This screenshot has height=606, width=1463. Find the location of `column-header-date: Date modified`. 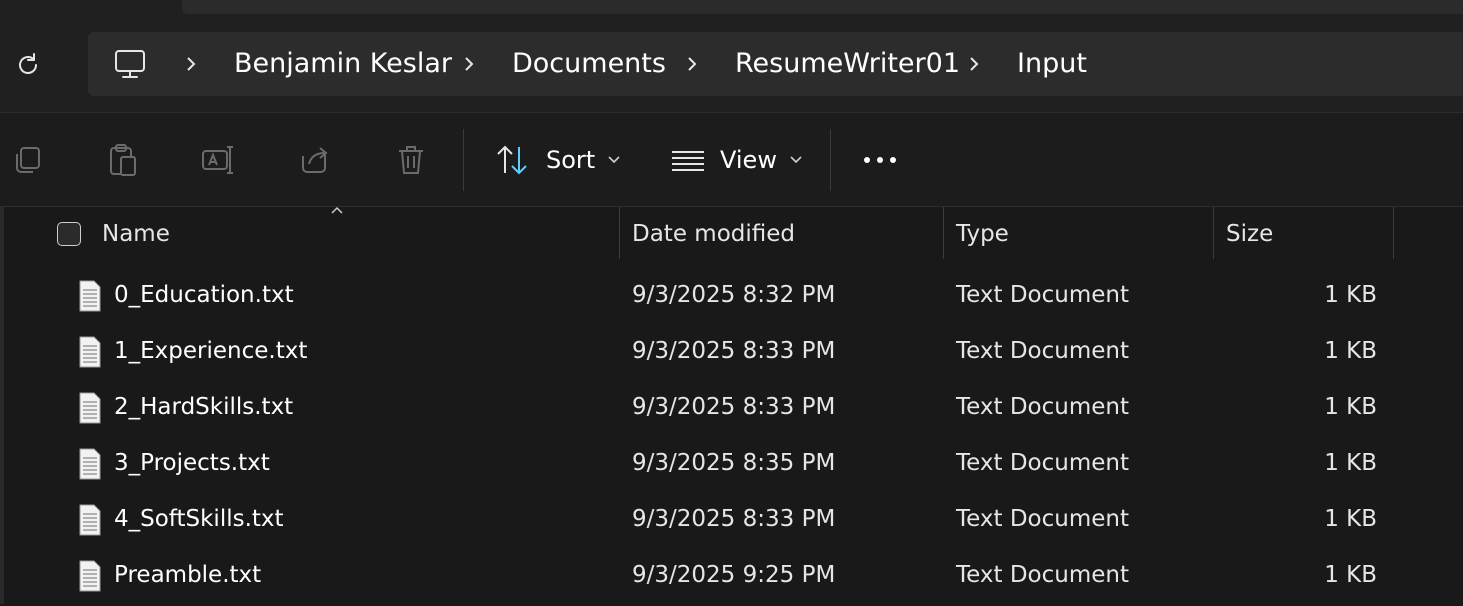

column-header-date: Date modified is located at coordinates (713, 234).